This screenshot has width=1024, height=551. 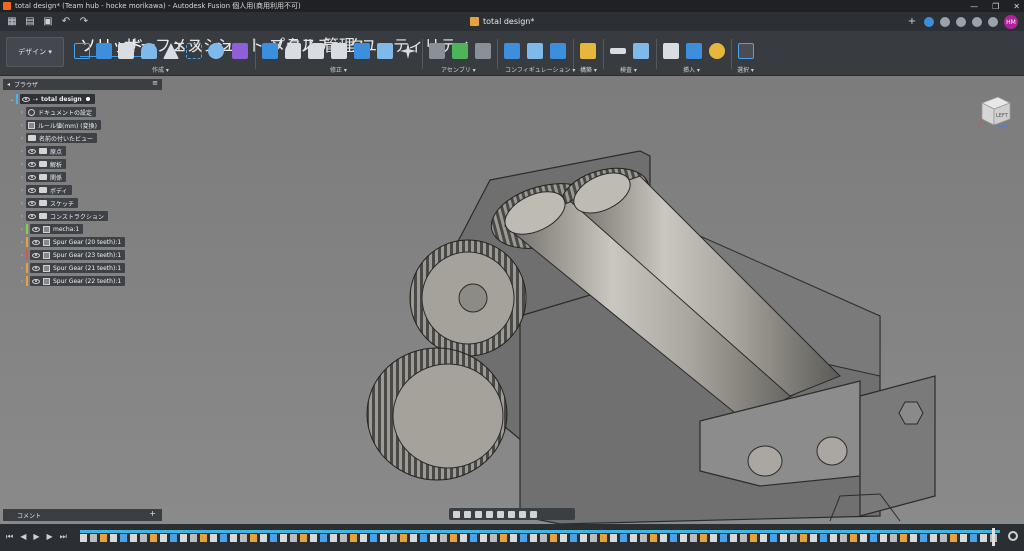 What do you see at coordinates (50, 537) in the screenshot?
I see `timeline-next-button: ▶` at bounding box center [50, 537].